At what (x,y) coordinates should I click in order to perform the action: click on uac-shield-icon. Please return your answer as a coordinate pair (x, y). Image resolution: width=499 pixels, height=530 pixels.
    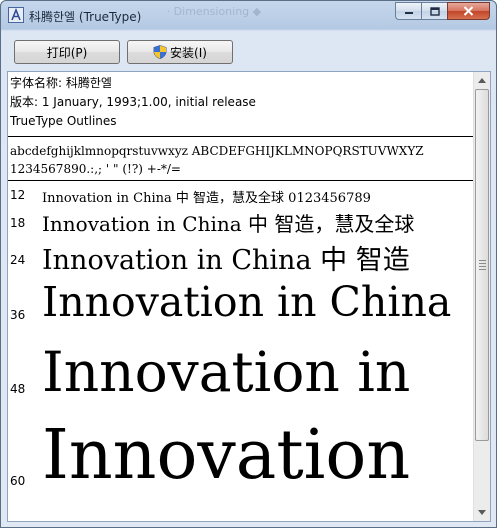
    Looking at the image, I should click on (160, 52).